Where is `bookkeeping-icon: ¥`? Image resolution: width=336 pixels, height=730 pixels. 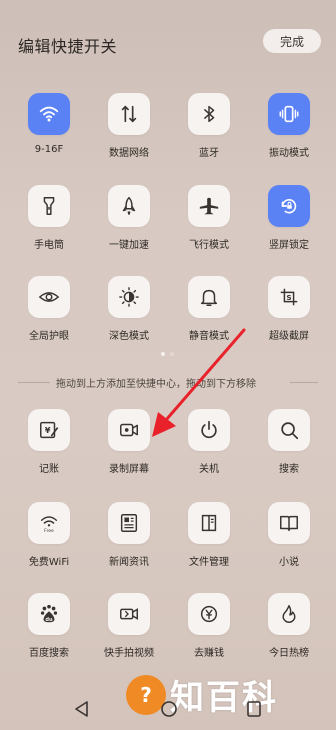
bookkeeping-icon: ¥ is located at coordinates (49, 430).